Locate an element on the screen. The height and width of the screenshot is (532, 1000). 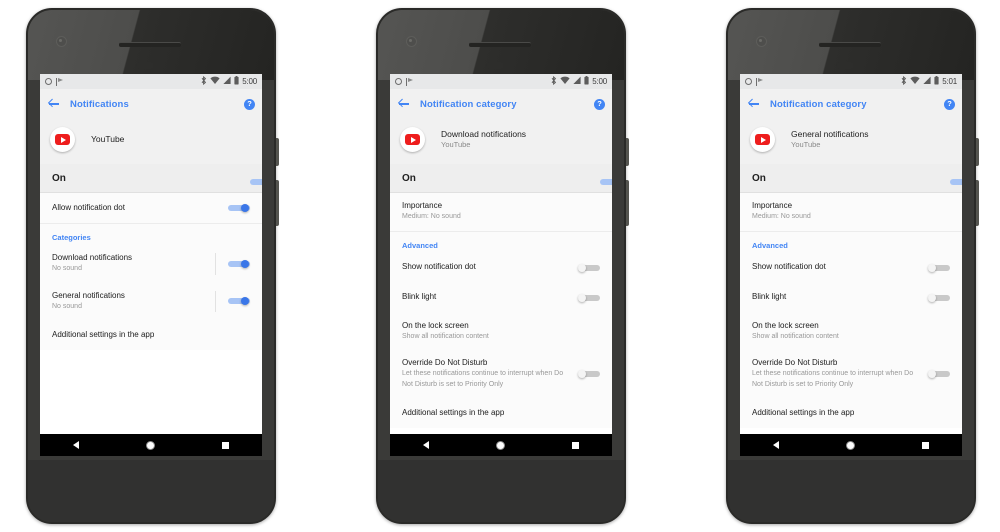
navigation-bar is located at coordinates (501, 445).